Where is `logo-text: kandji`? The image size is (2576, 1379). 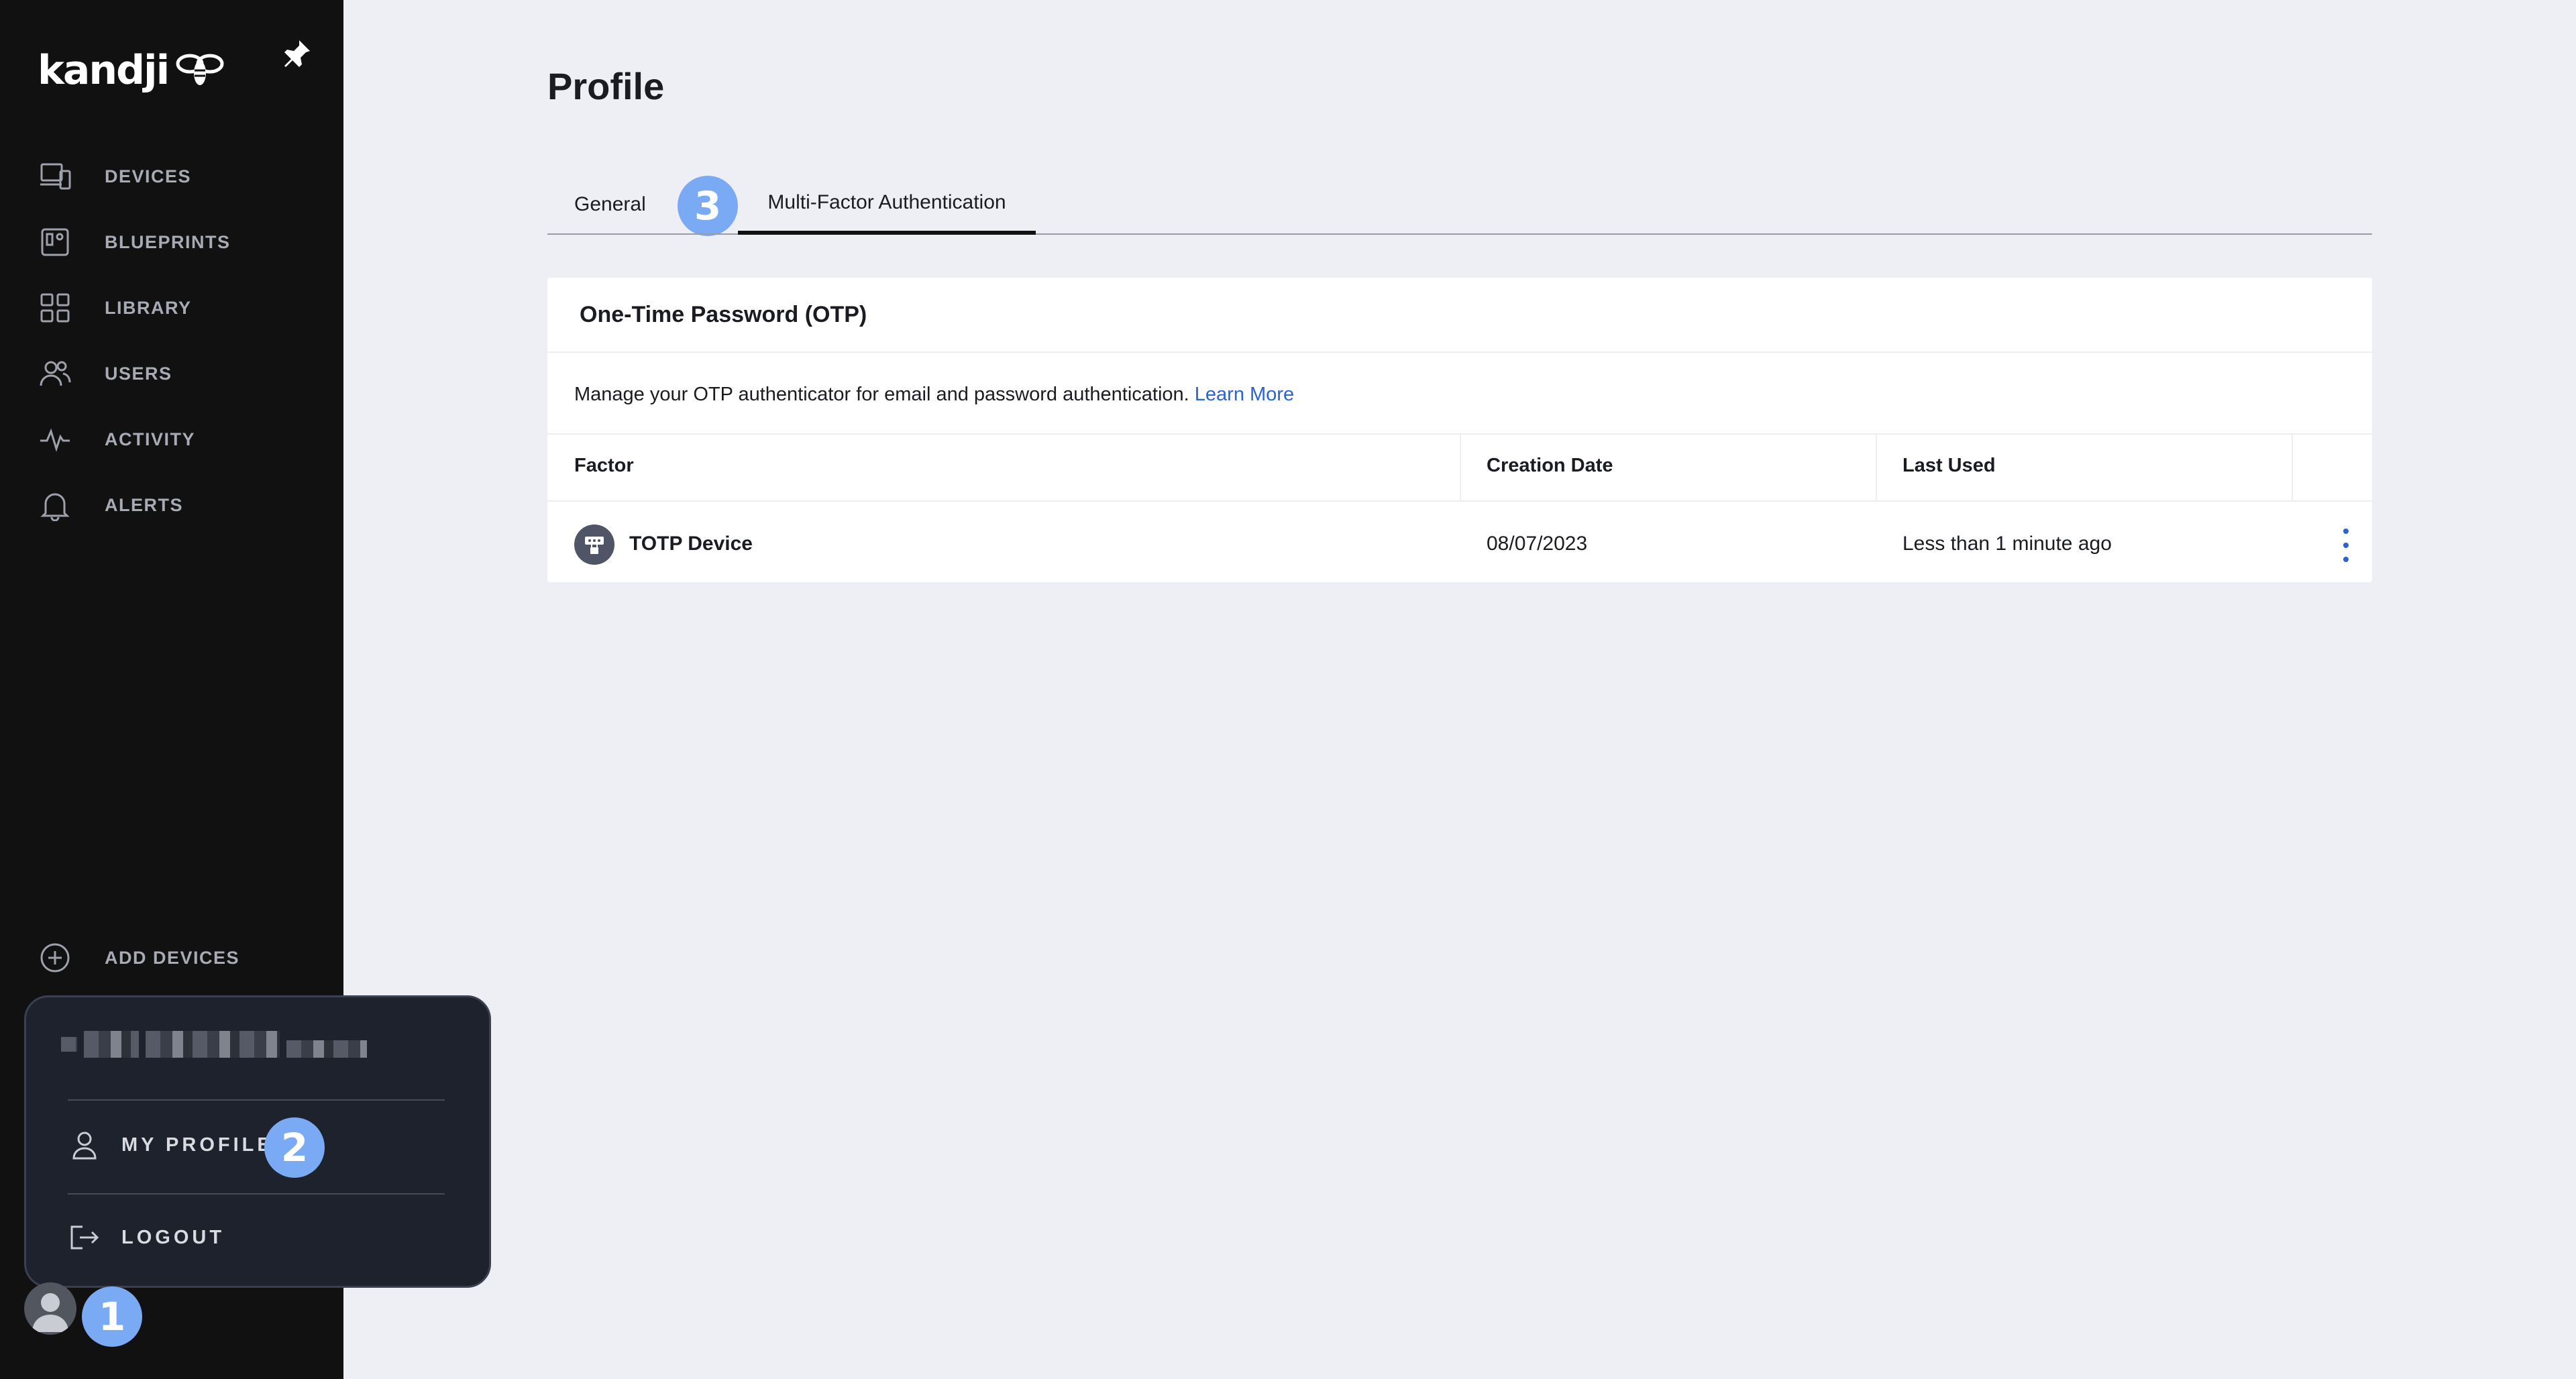
logo-text: kandji is located at coordinates (104, 70).